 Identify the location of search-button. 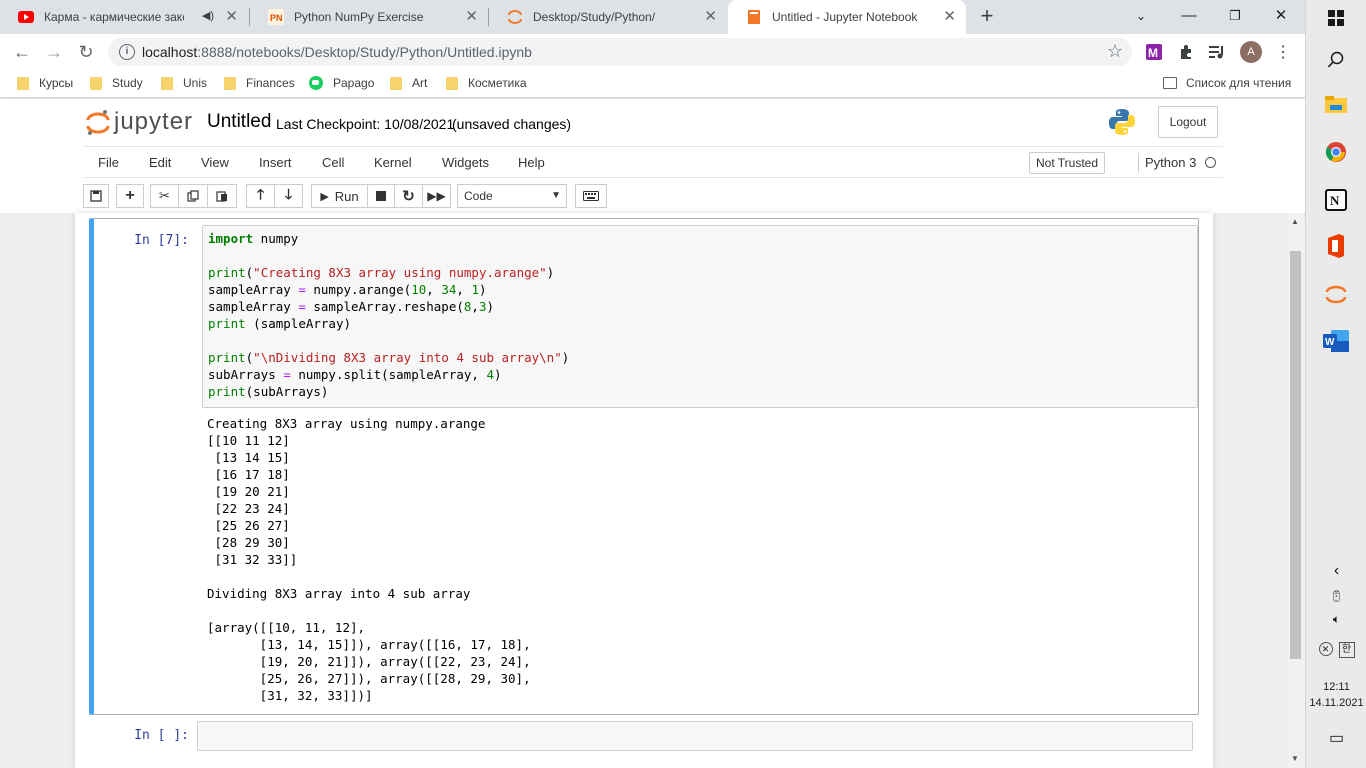
(1336, 60).